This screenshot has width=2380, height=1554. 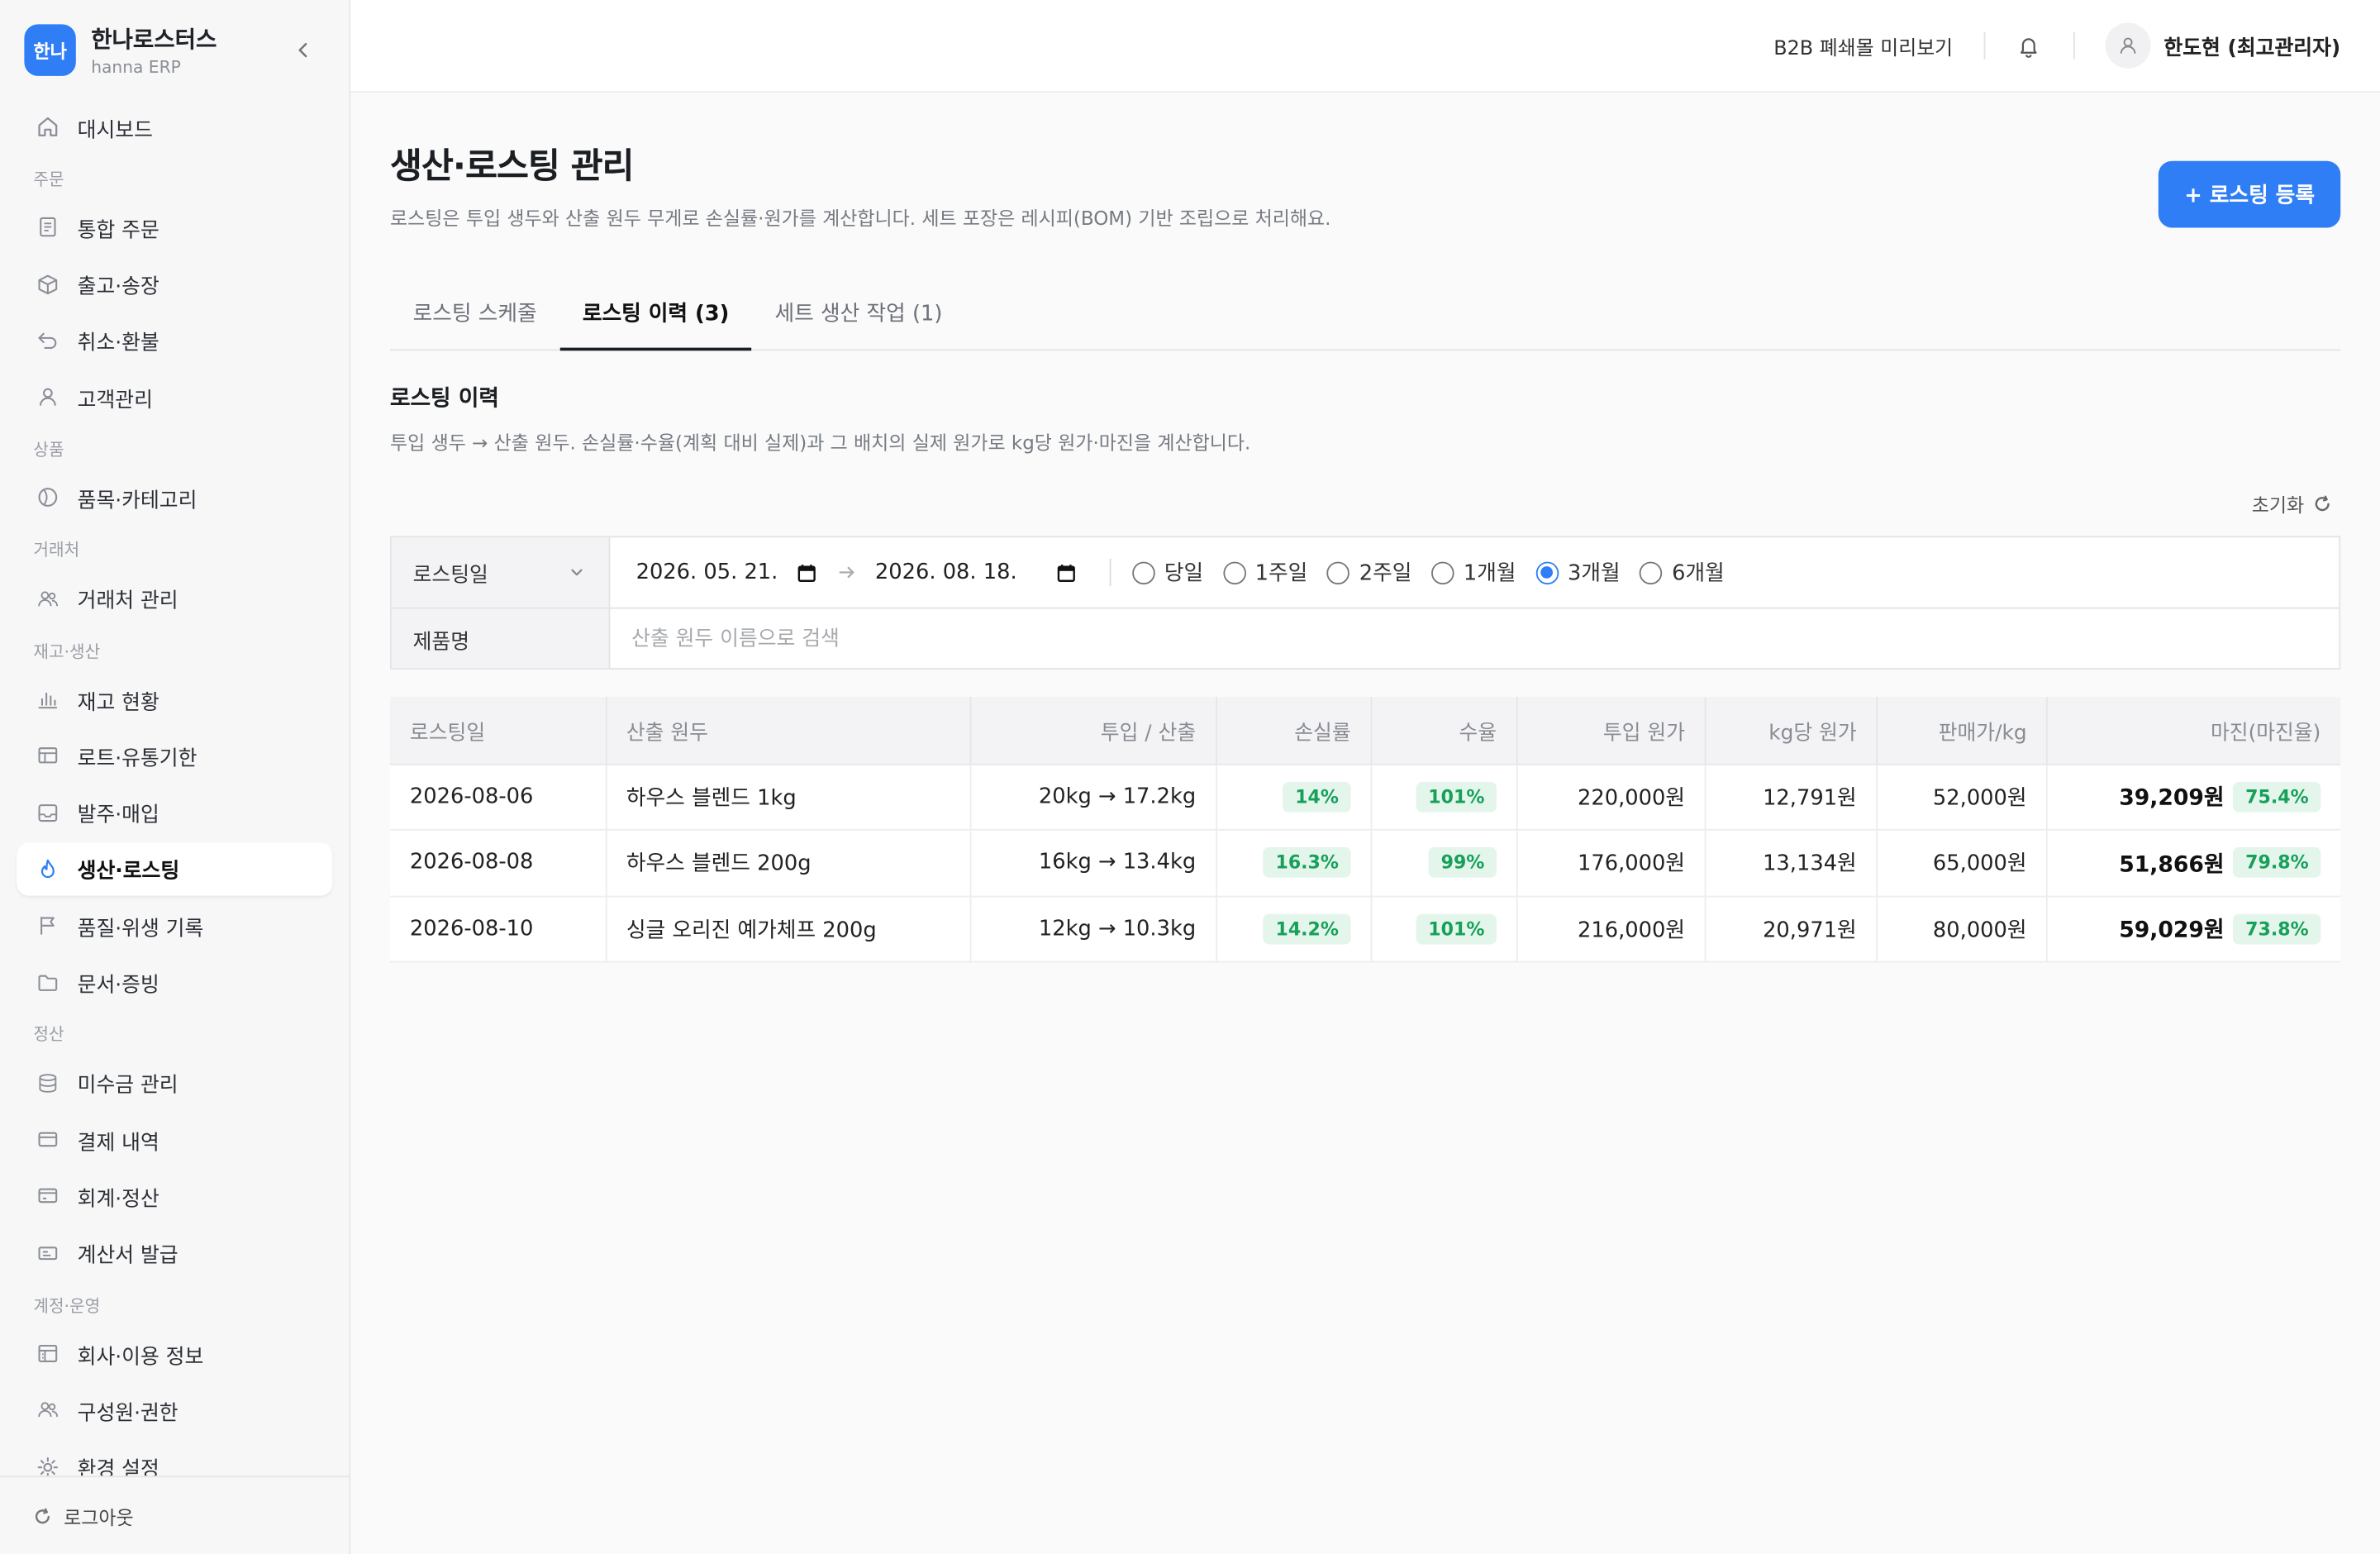 I want to click on sidebar-item-credit-card: 회계·정산, so click(x=174, y=1196).